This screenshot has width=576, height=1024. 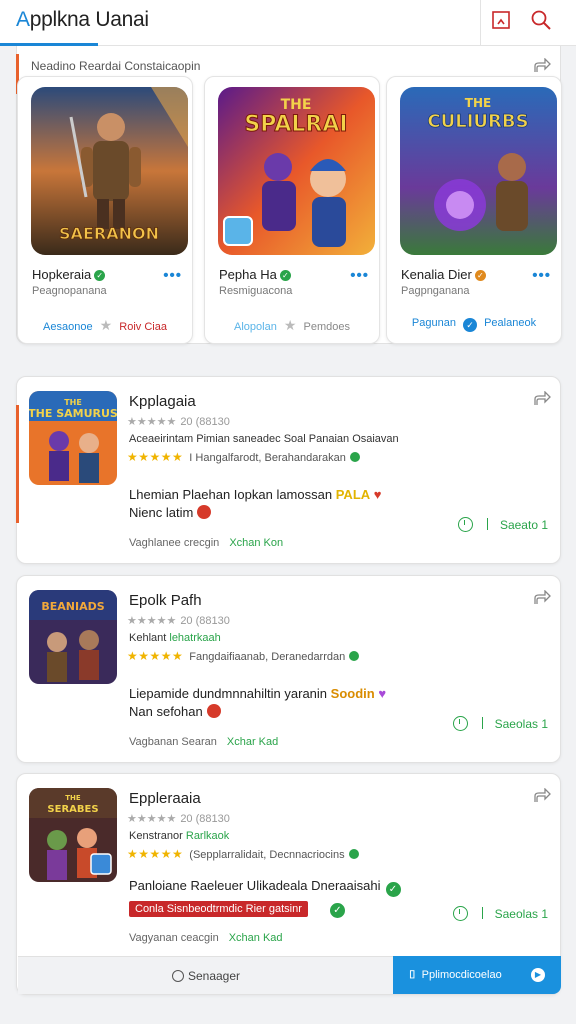 I want to click on game-action-primary: Alopolan, so click(x=255, y=327).